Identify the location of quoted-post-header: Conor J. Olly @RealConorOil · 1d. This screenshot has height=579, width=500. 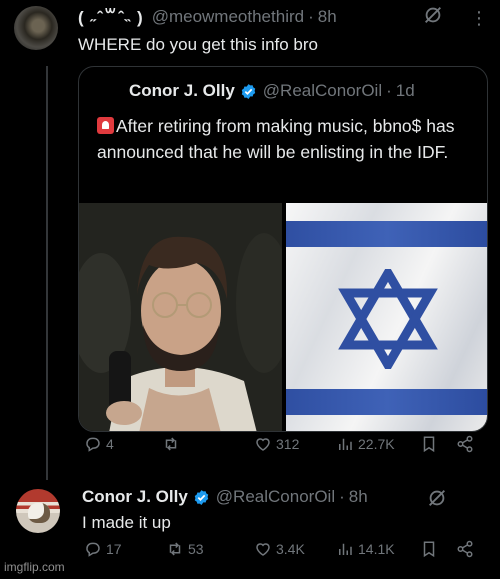
(272, 91).